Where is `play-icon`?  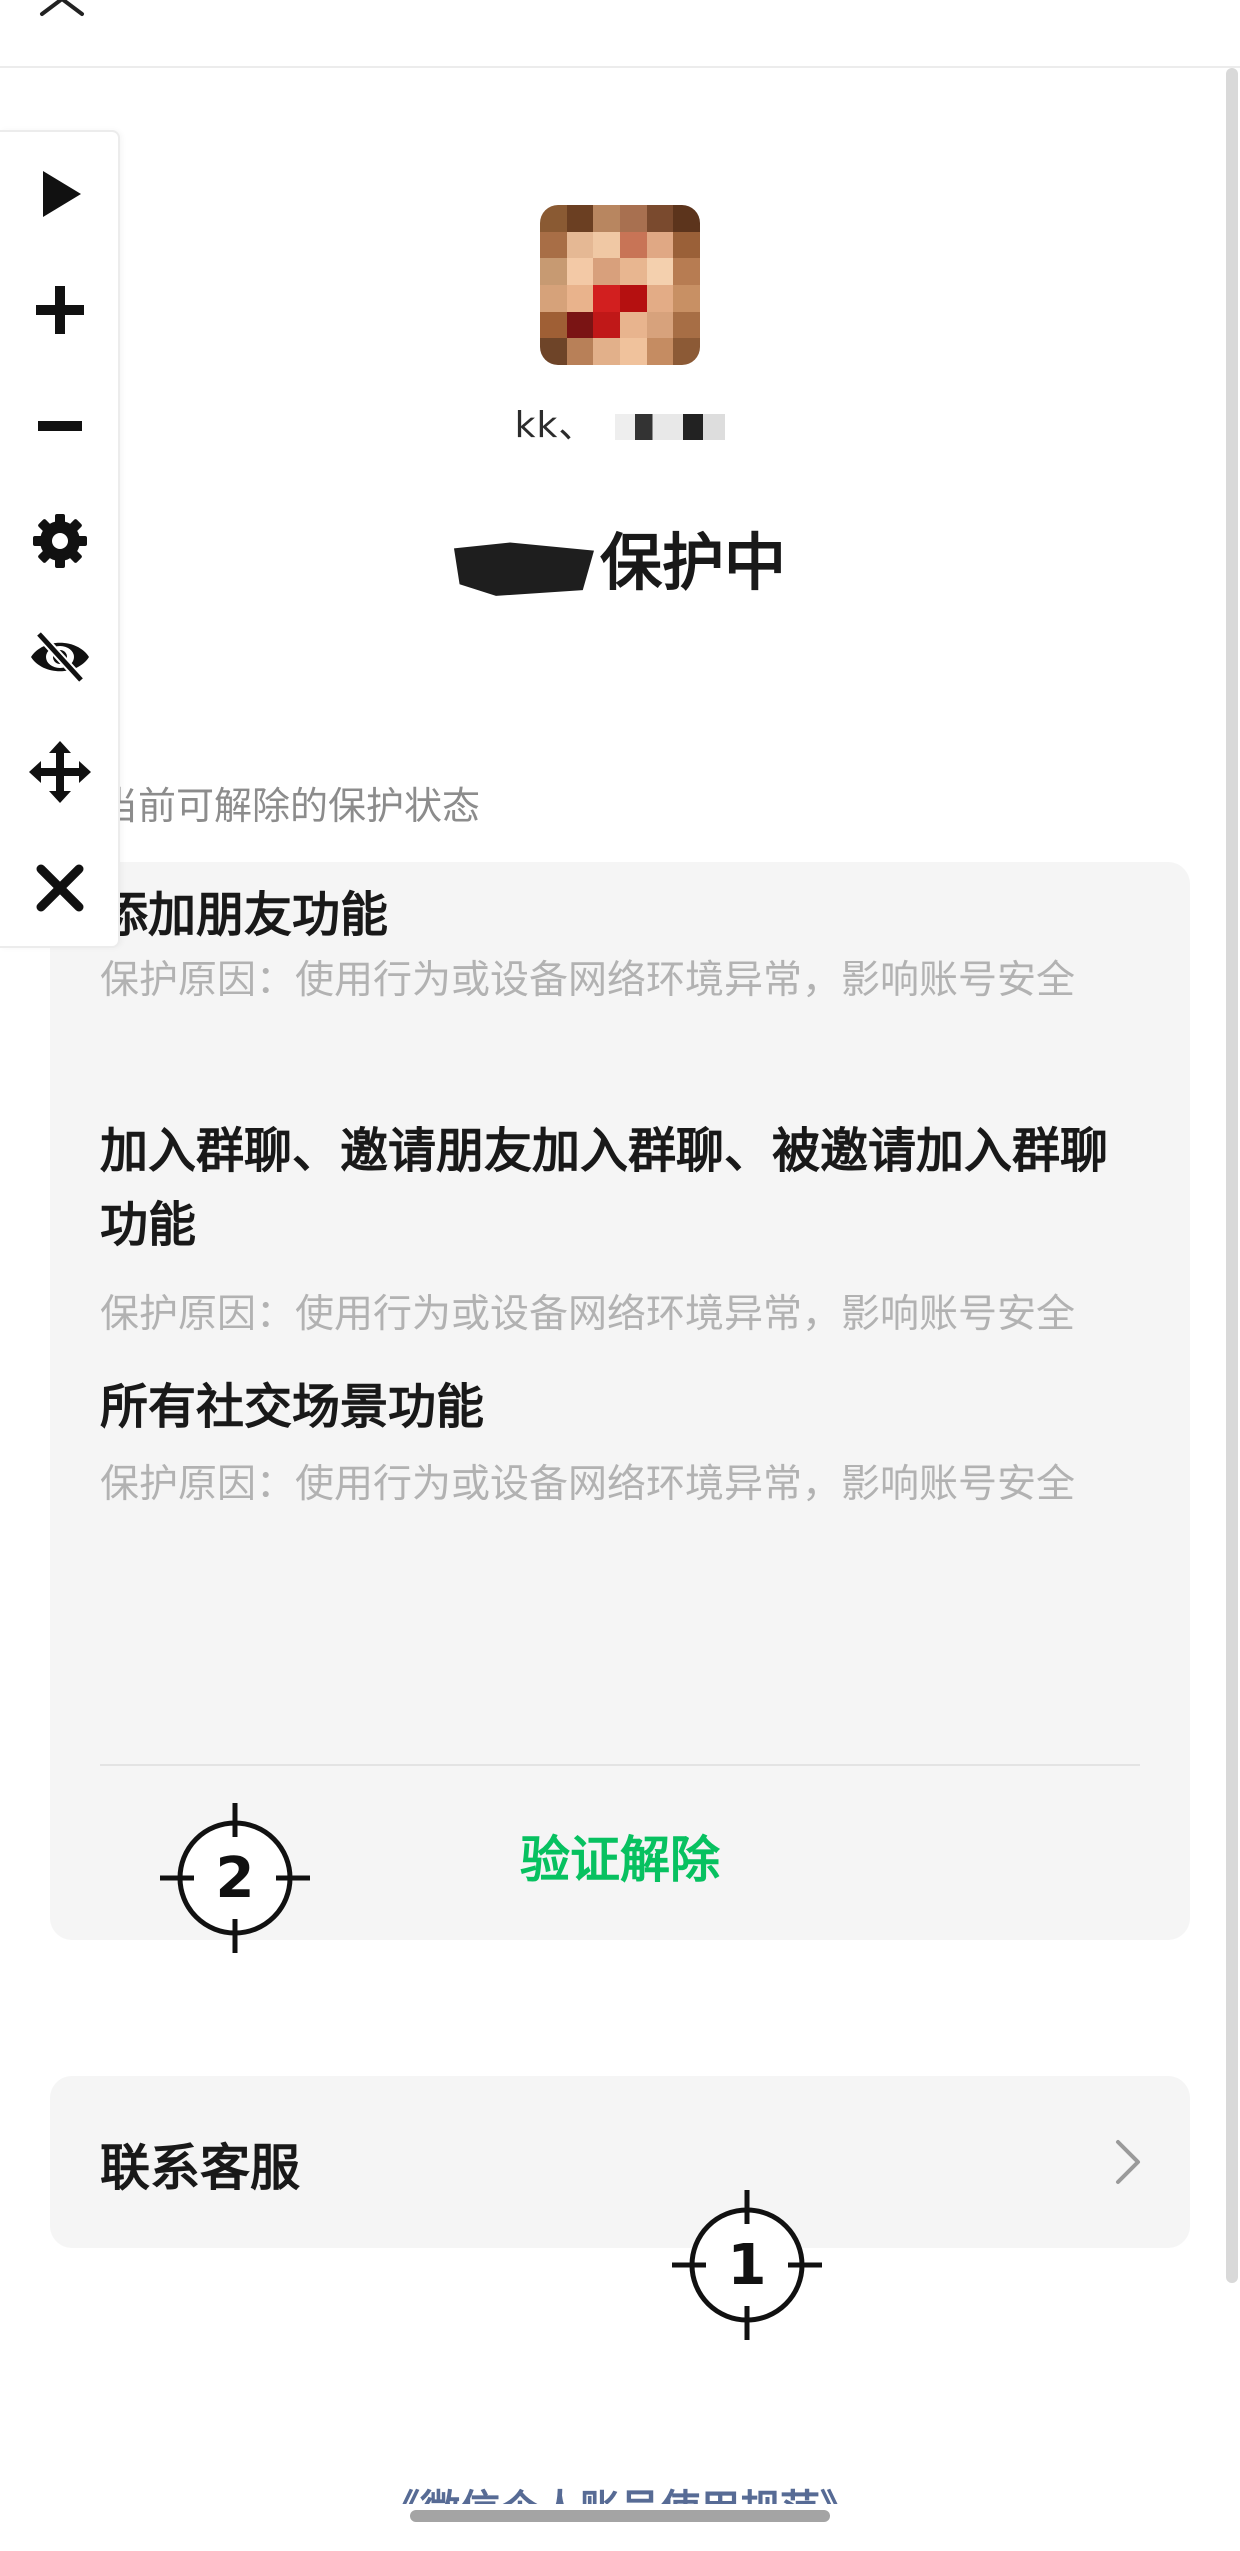 play-icon is located at coordinates (62, 194).